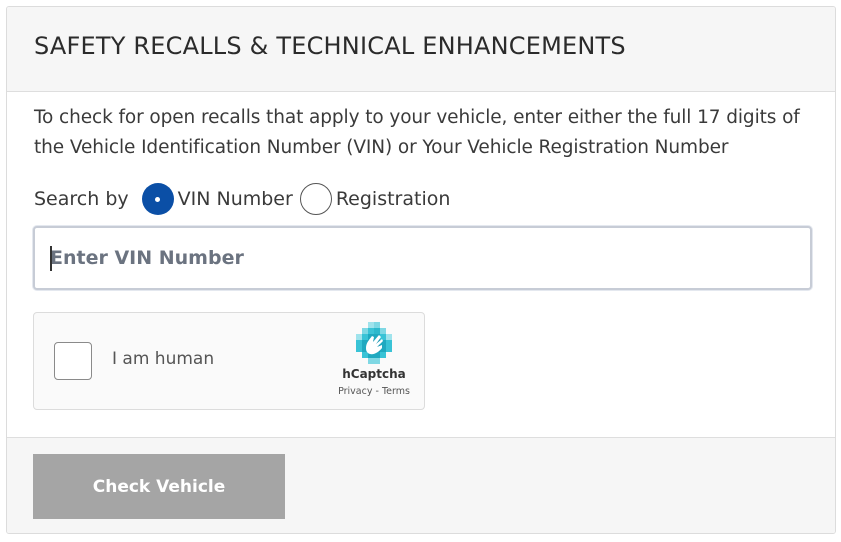 Image resolution: width=841 pixels, height=542 pixels. What do you see at coordinates (229, 361) in the screenshot?
I see `hcaptcha-widget: I am human hCaptcha Privacy - Terms` at bounding box center [229, 361].